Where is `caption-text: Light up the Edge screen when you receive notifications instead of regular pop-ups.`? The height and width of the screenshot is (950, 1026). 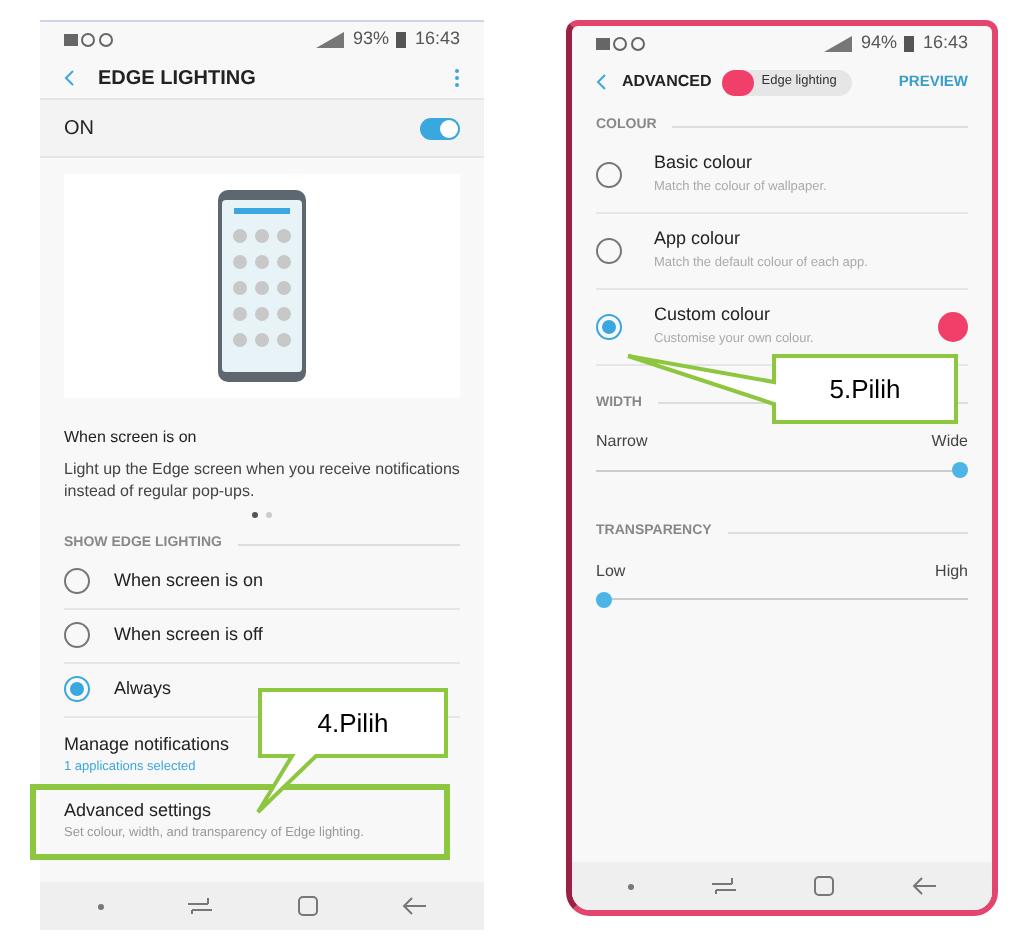 caption-text: Light up the Edge screen when you receive notifications instead of regular pop-ups. is located at coordinates (262, 480).